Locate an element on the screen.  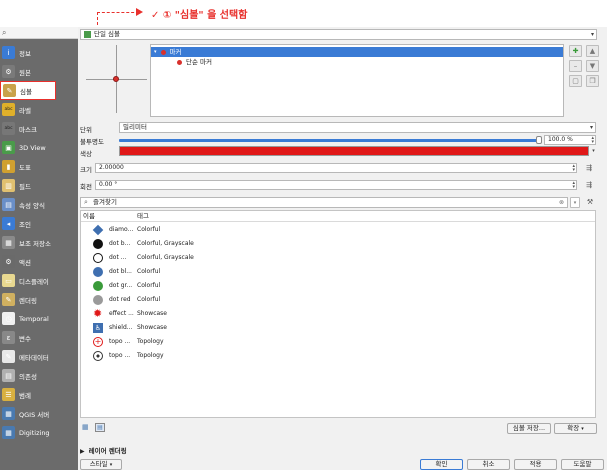
symbol-tags: Colorful is located at coordinates (149, 271).